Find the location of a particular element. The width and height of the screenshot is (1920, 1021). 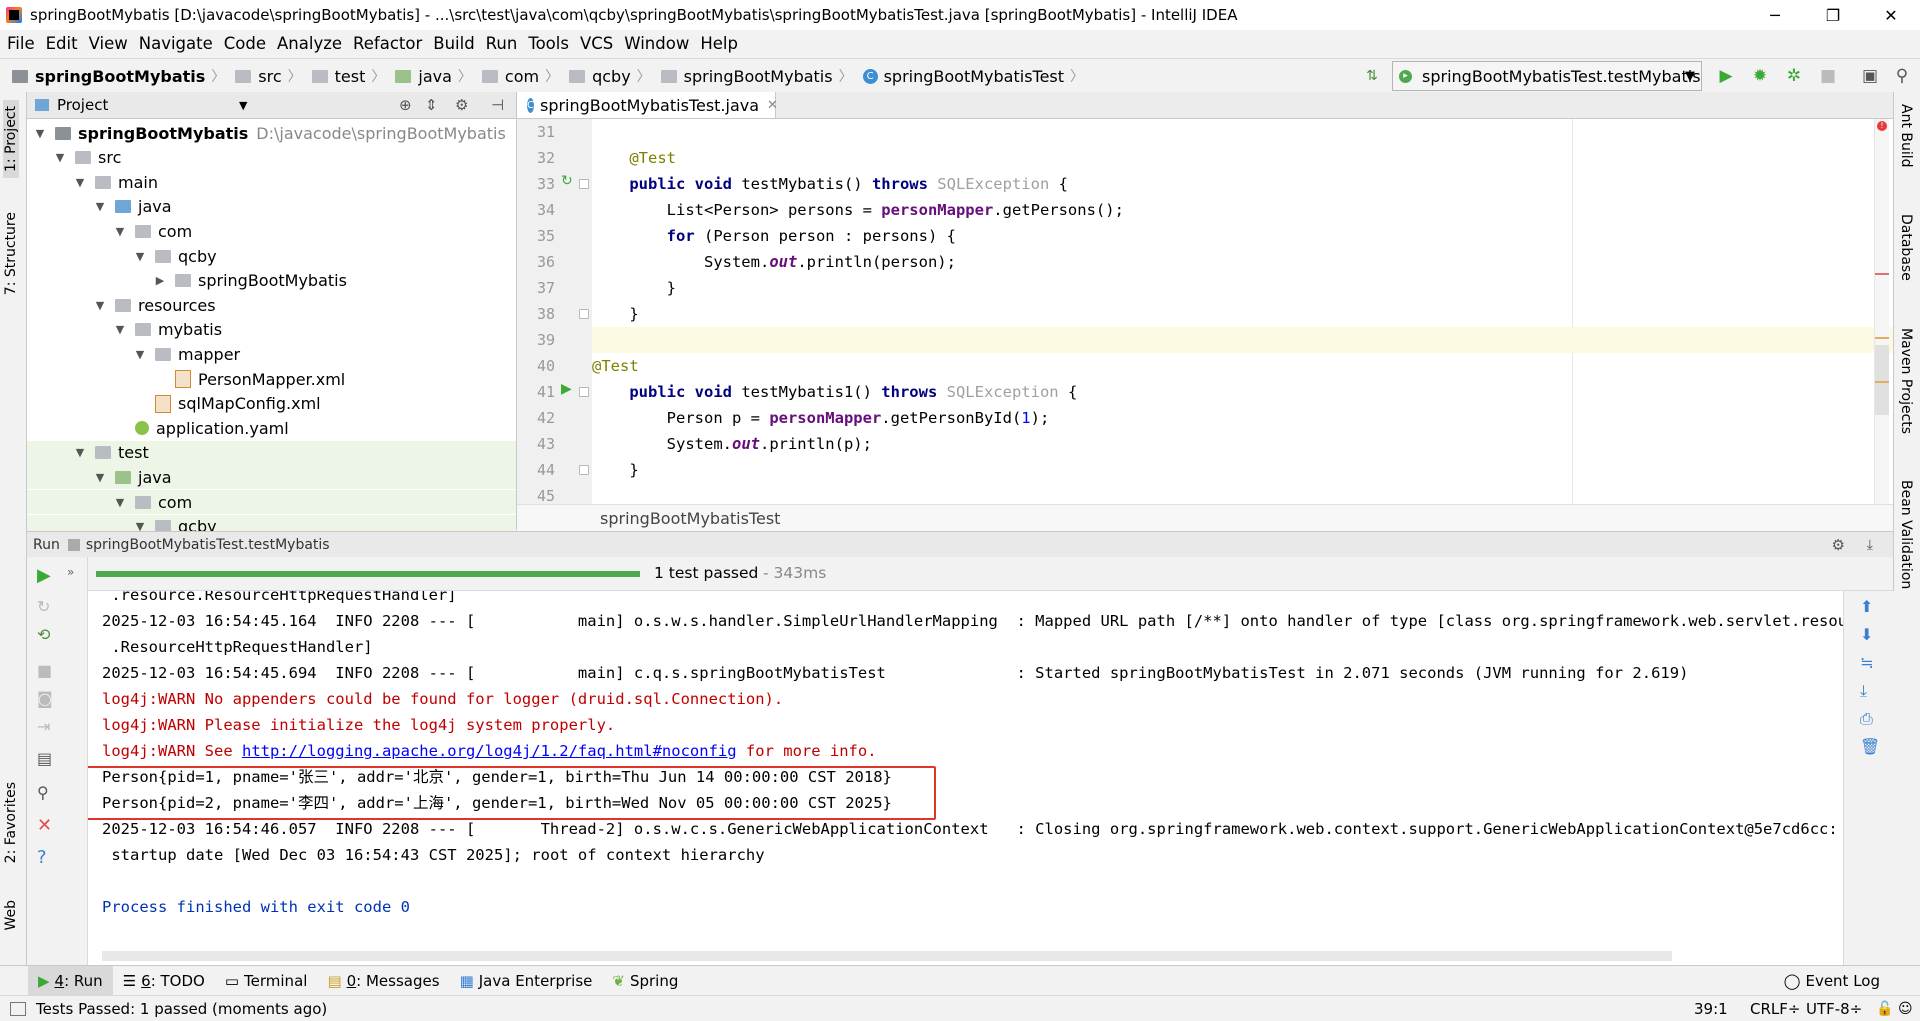

gear-icon: ⚙ is located at coordinates (1838, 545).